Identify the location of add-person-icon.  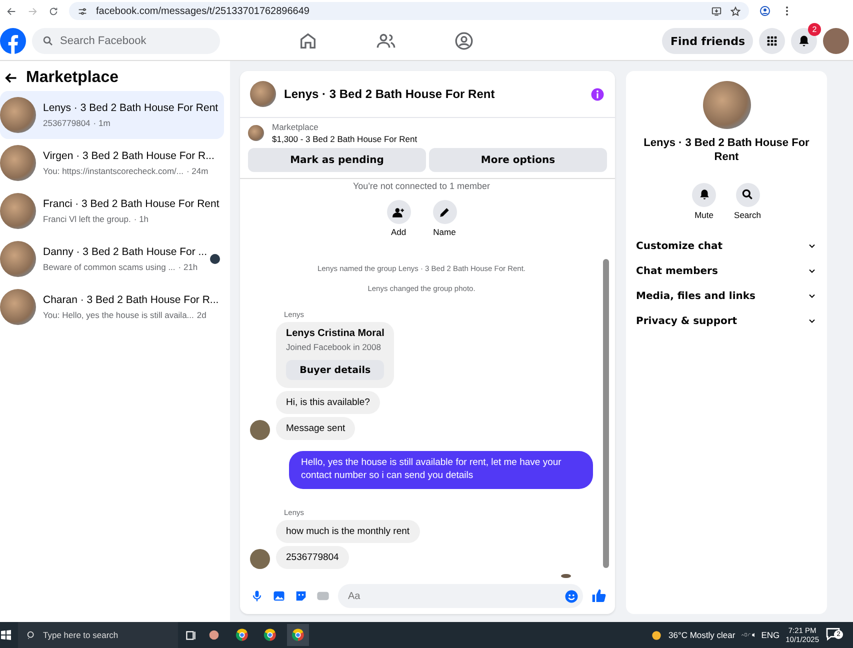
(398, 212).